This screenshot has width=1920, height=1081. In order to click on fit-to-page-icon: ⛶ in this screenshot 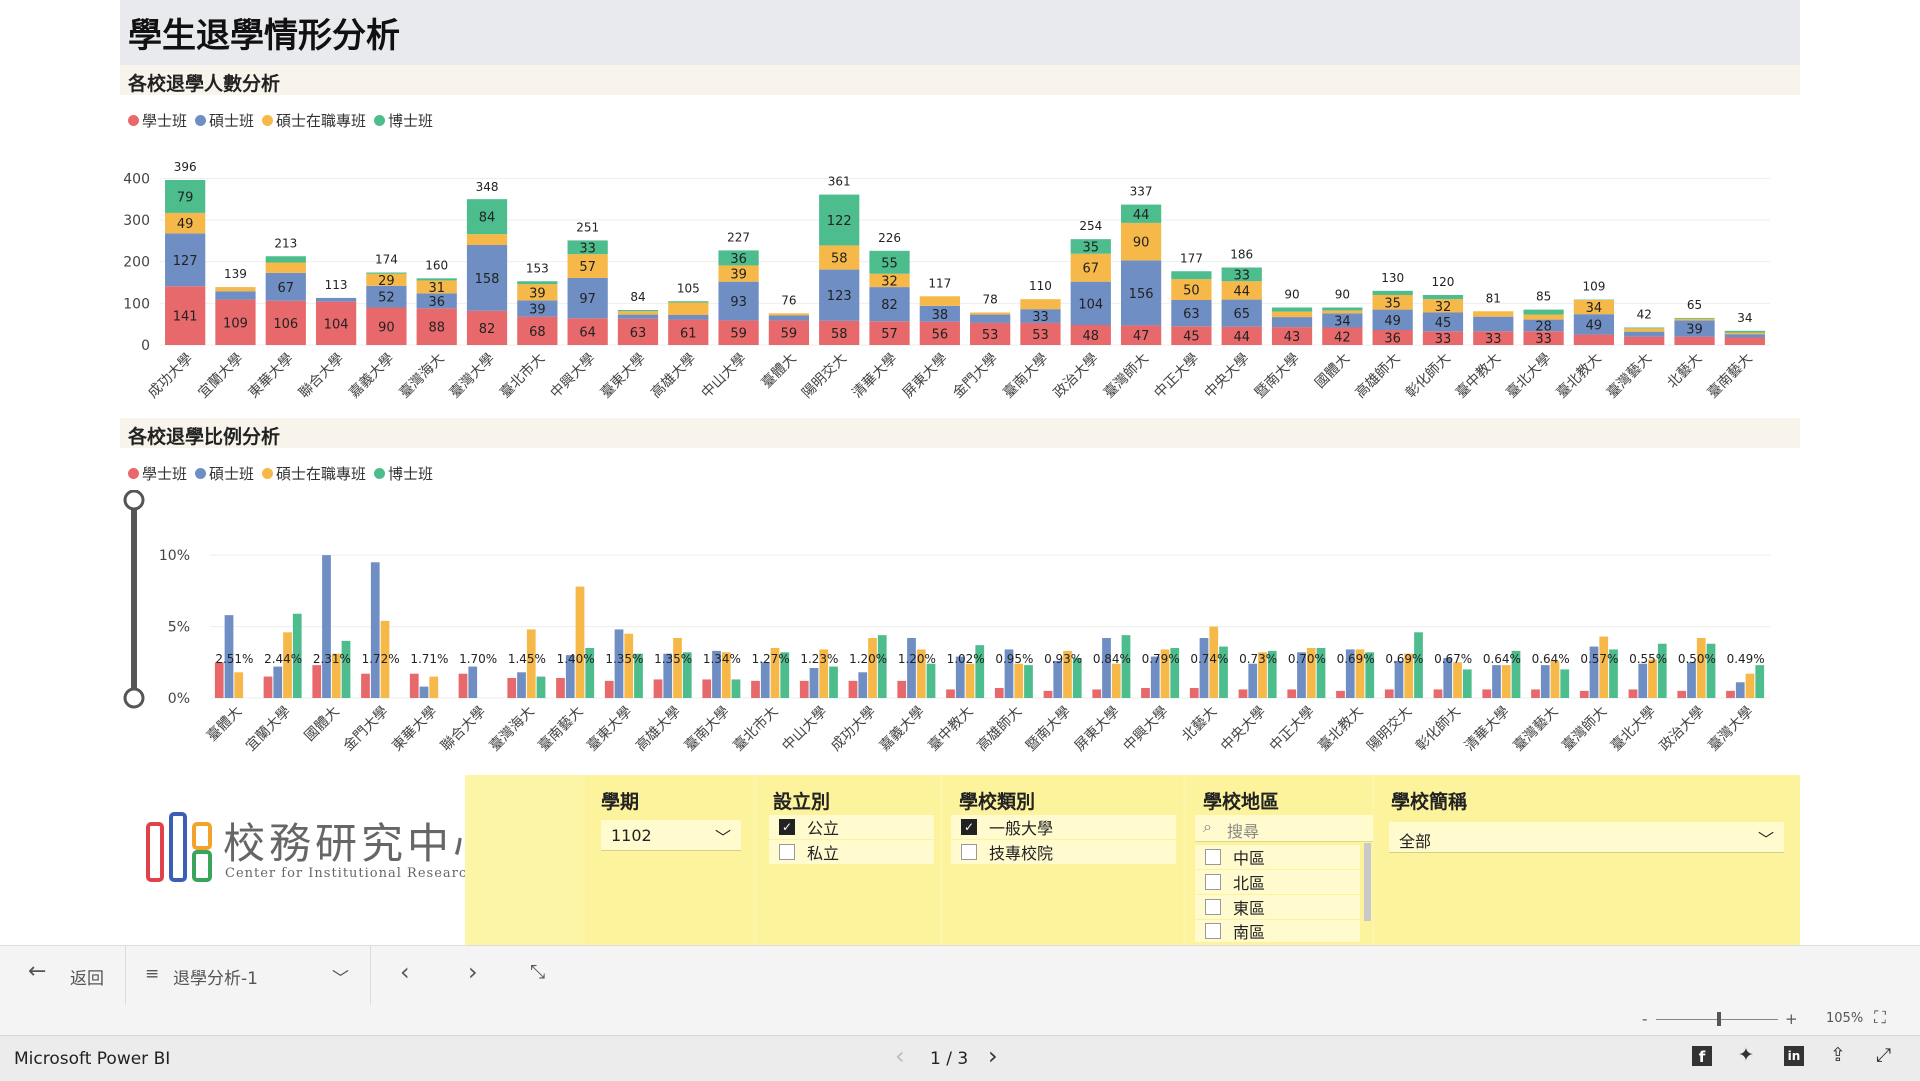, I will do `click(1880, 1018)`.